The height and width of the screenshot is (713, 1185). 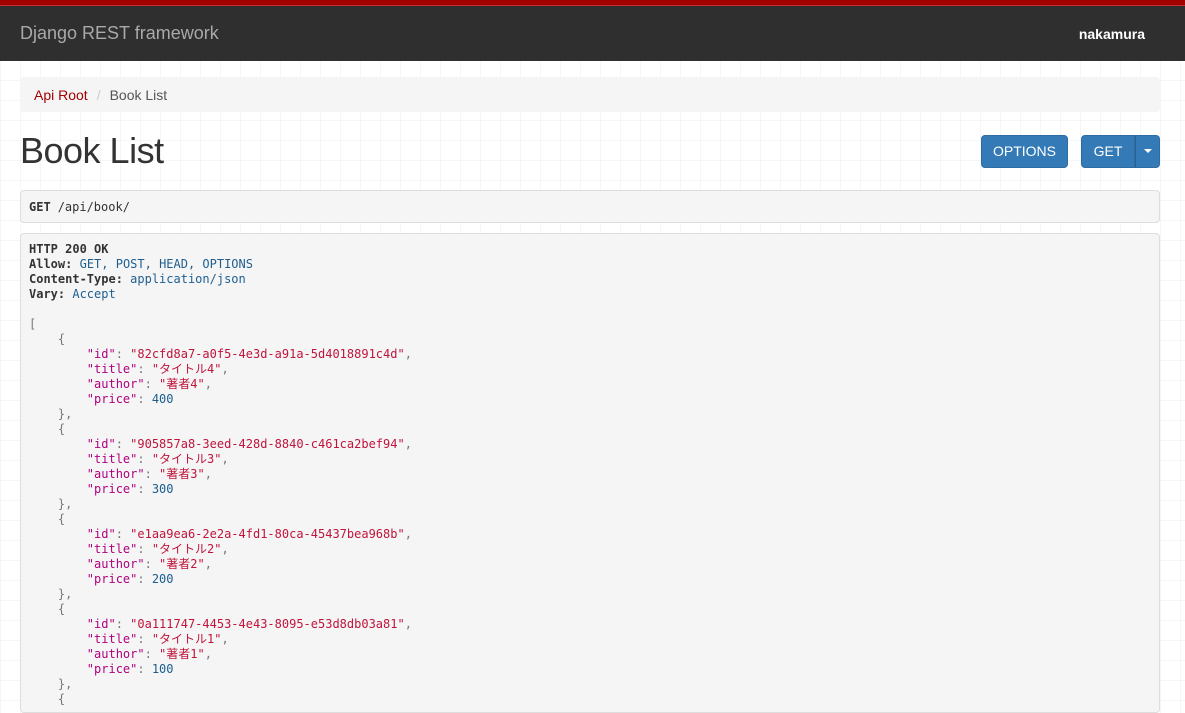 What do you see at coordinates (590, 294) in the screenshot?
I see `response-header-line: Vary: Accept` at bounding box center [590, 294].